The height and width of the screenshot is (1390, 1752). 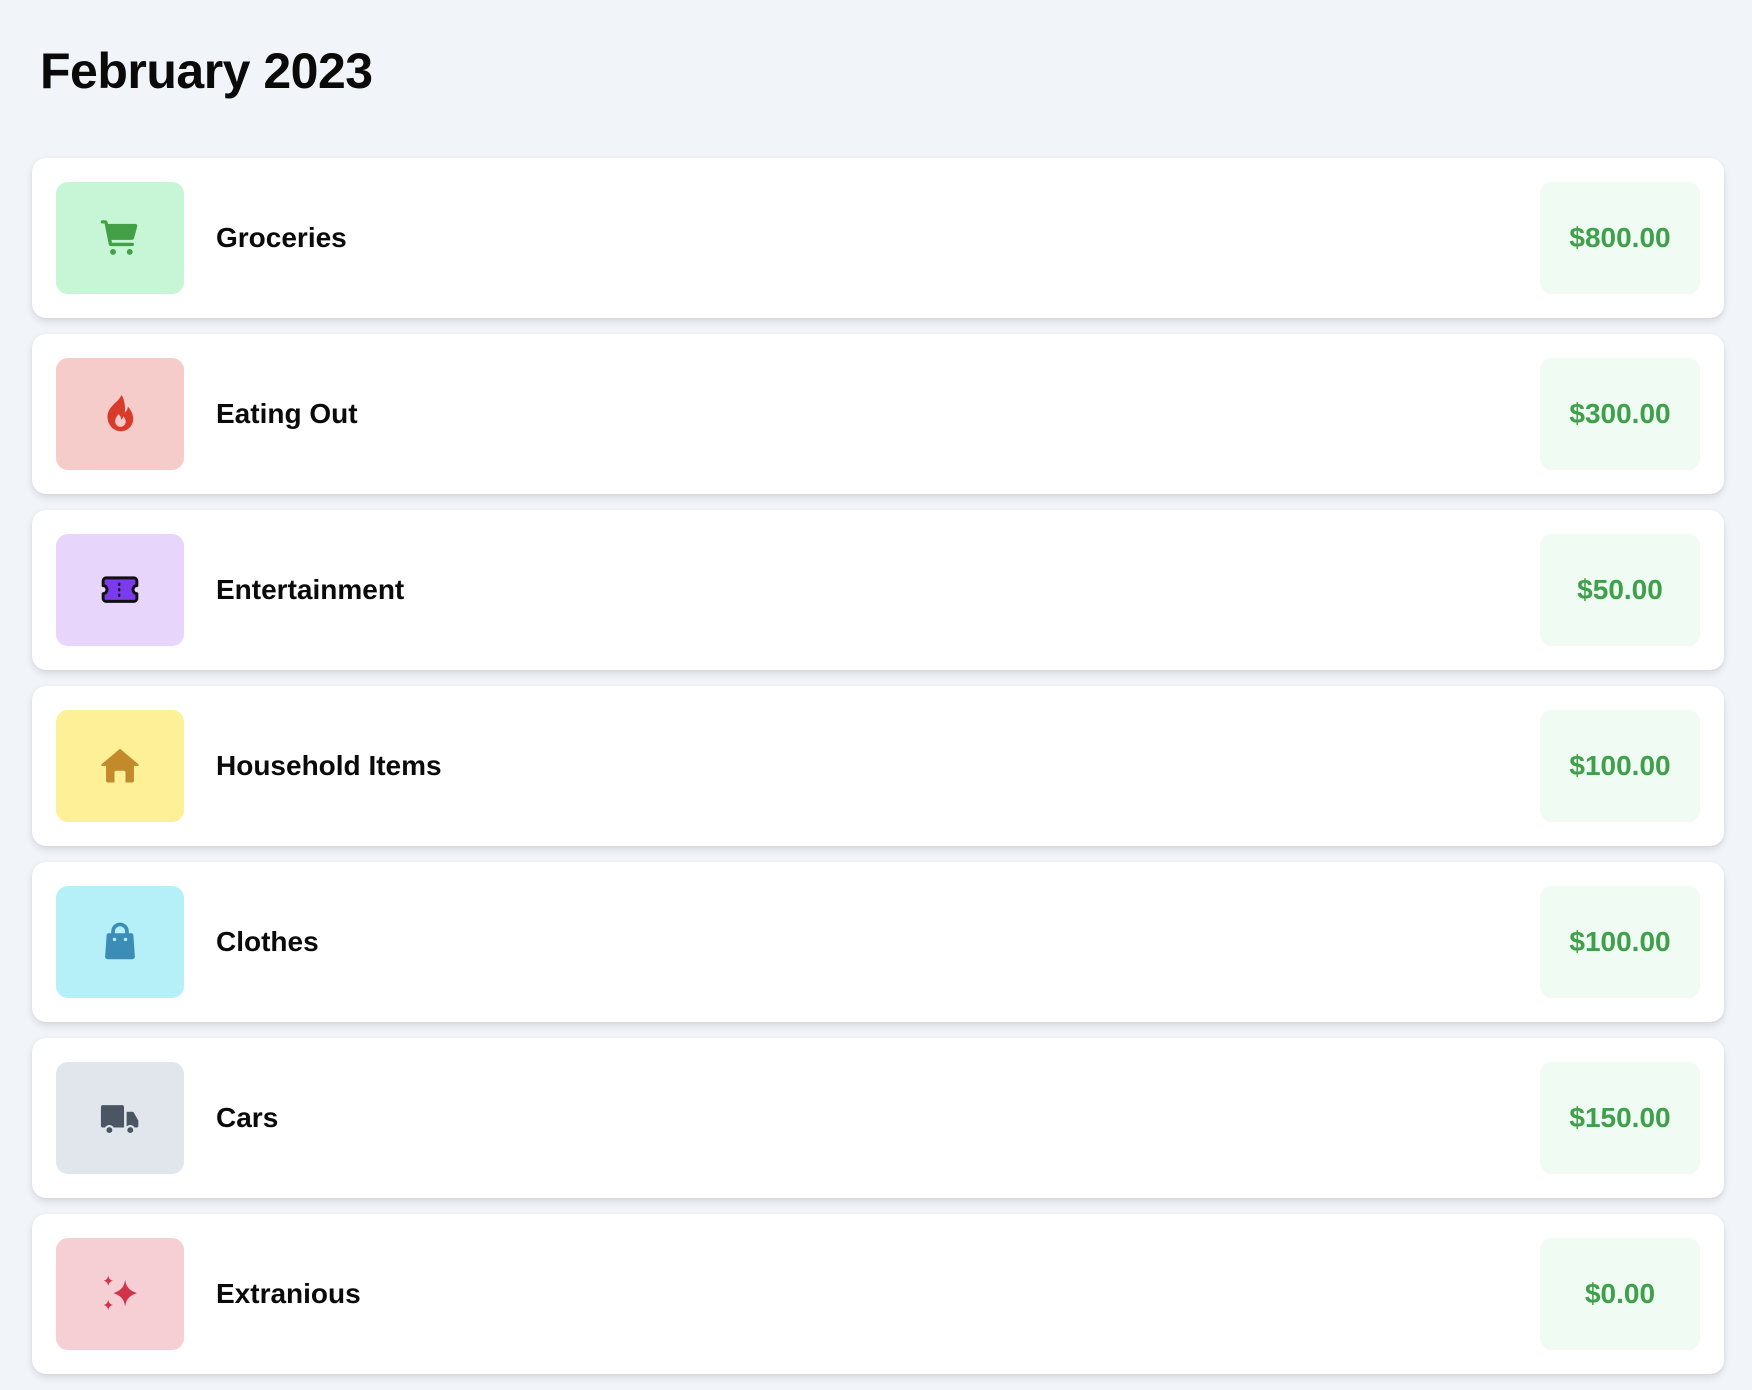 I want to click on category-card-clothes: Clothes $100.00, so click(x=878, y=942).